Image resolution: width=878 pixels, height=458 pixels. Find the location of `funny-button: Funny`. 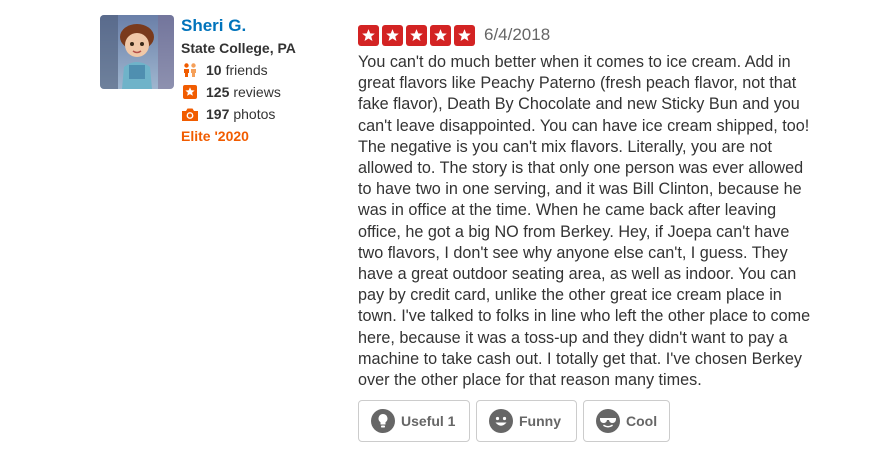

funny-button: Funny is located at coordinates (526, 421).